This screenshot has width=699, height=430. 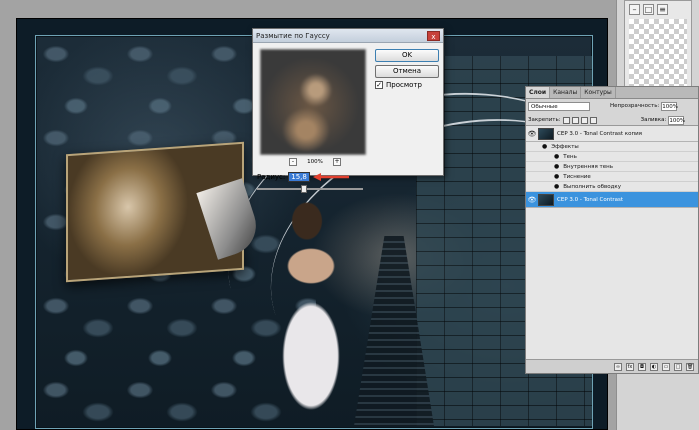 I want to click on zoom-in-button: +, so click(x=336, y=162).